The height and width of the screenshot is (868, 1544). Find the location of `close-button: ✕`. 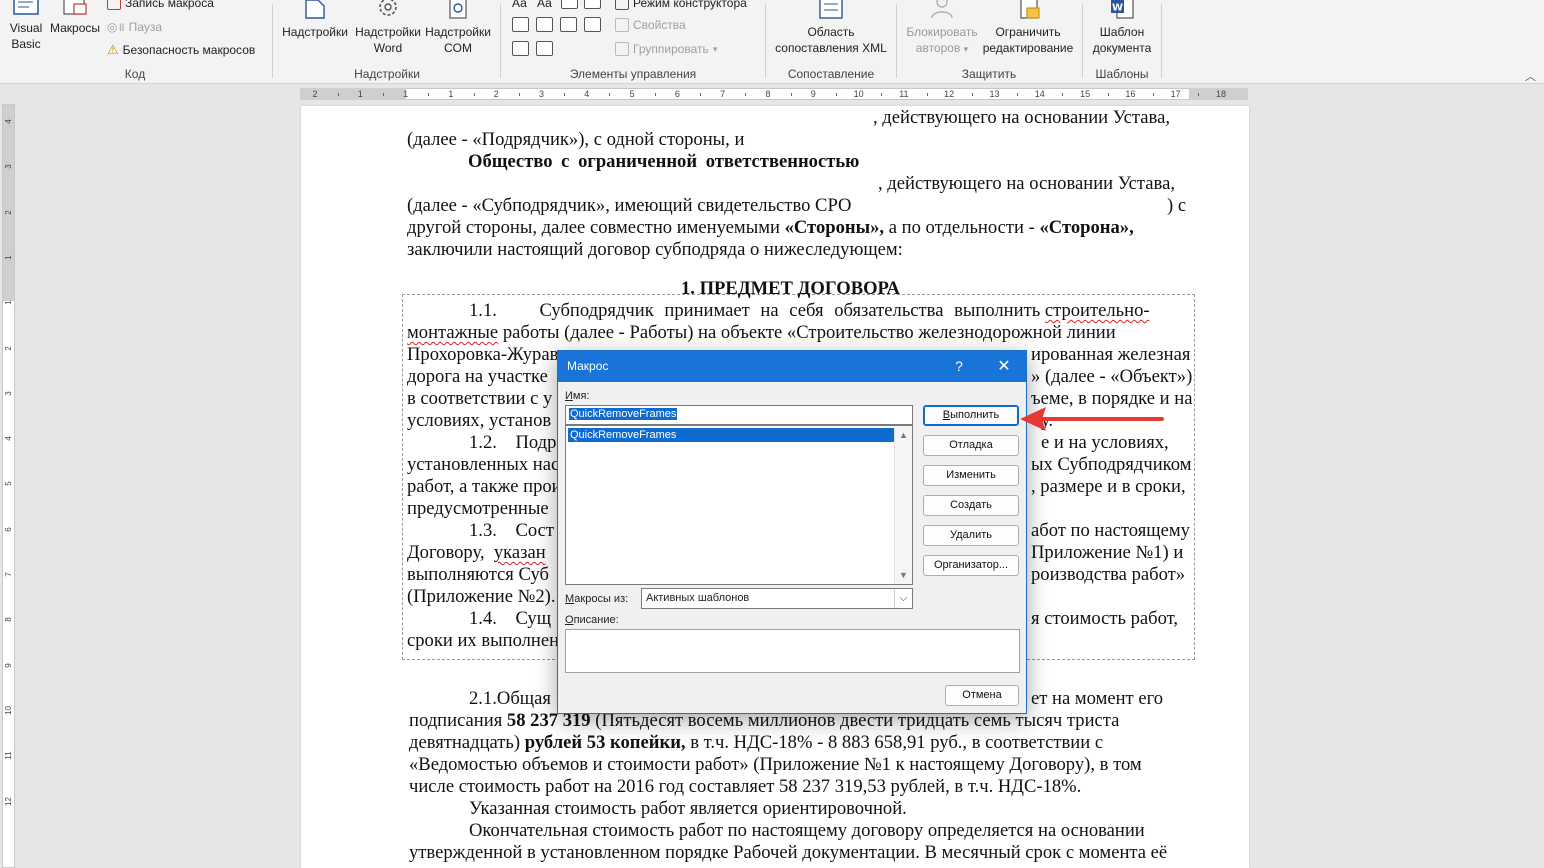

close-button: ✕ is located at coordinates (1004, 366).